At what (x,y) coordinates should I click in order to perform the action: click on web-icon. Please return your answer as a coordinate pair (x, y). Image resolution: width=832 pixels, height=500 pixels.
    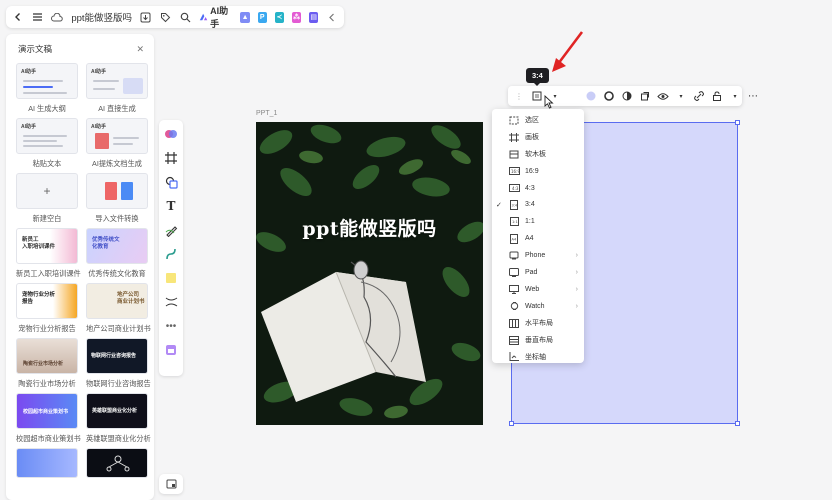
    Looking at the image, I should click on (514, 289).